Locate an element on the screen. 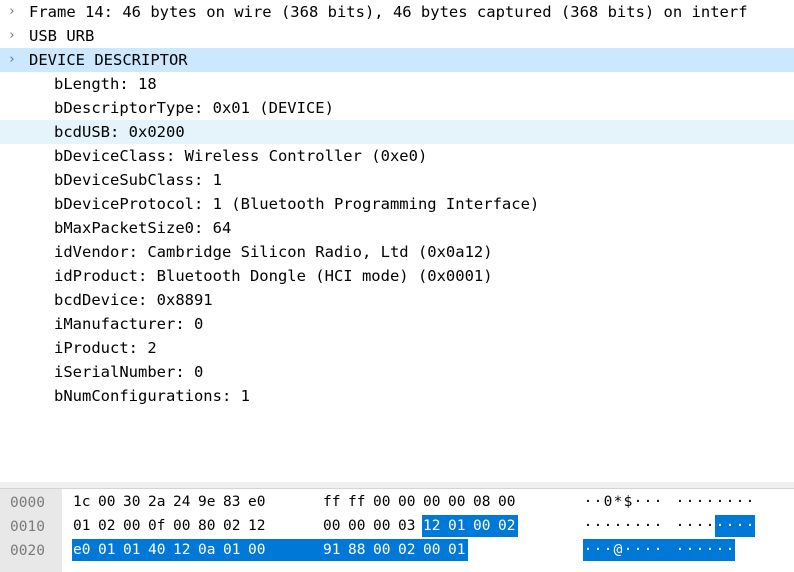  hex-byte: 83 is located at coordinates (232, 502).